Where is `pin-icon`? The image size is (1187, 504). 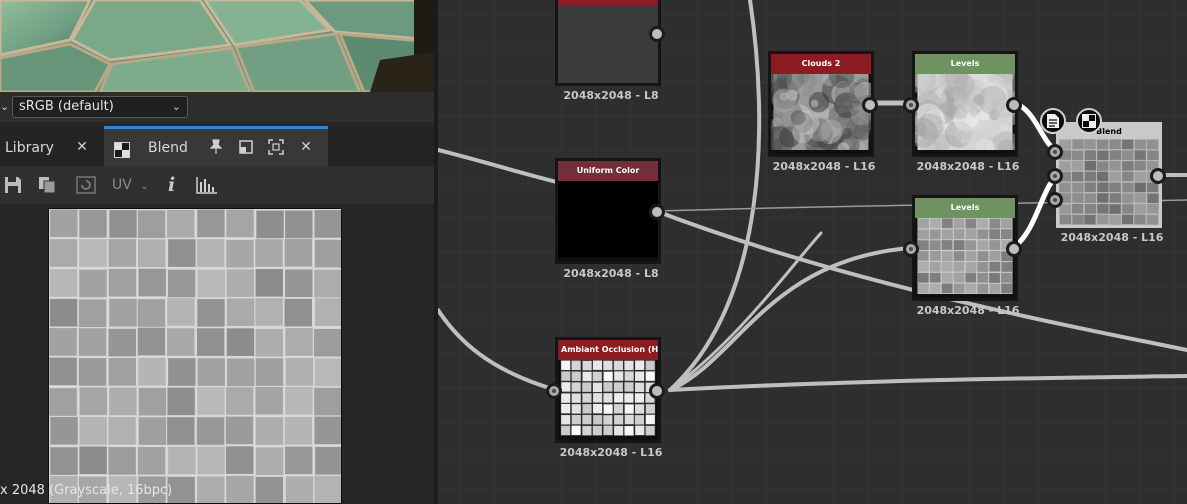 pin-icon is located at coordinates (216, 147).